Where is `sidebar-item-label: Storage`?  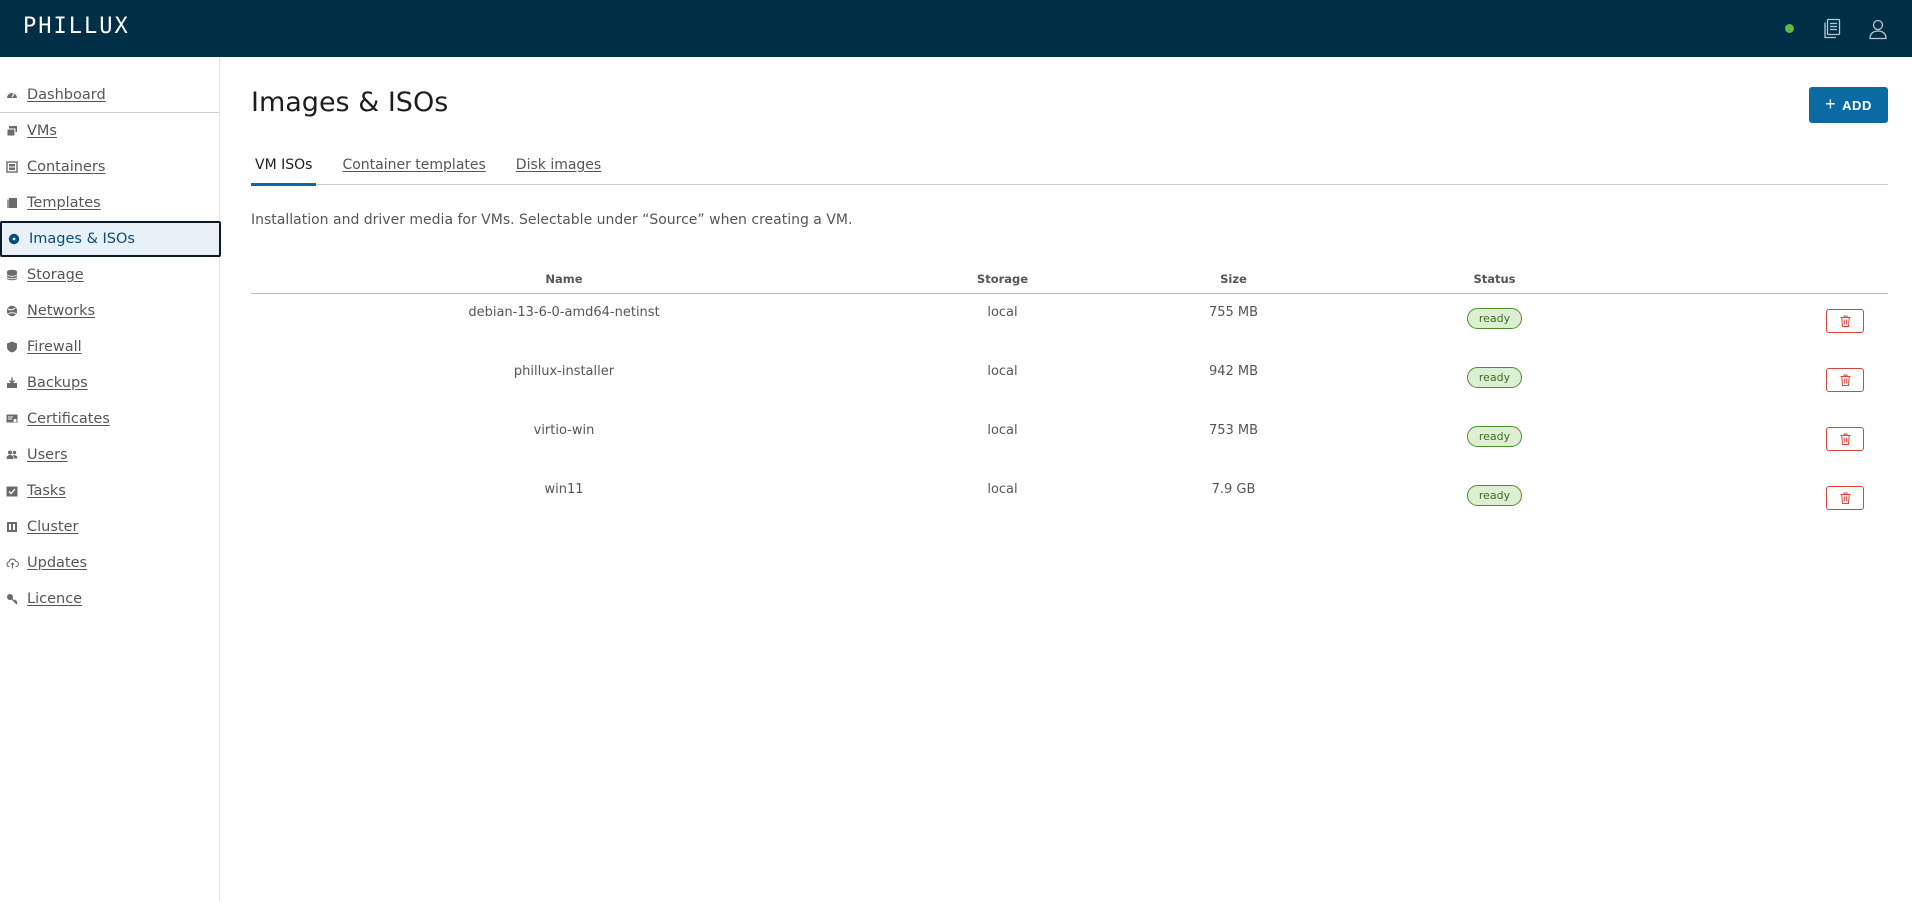 sidebar-item-label: Storage is located at coordinates (55, 275).